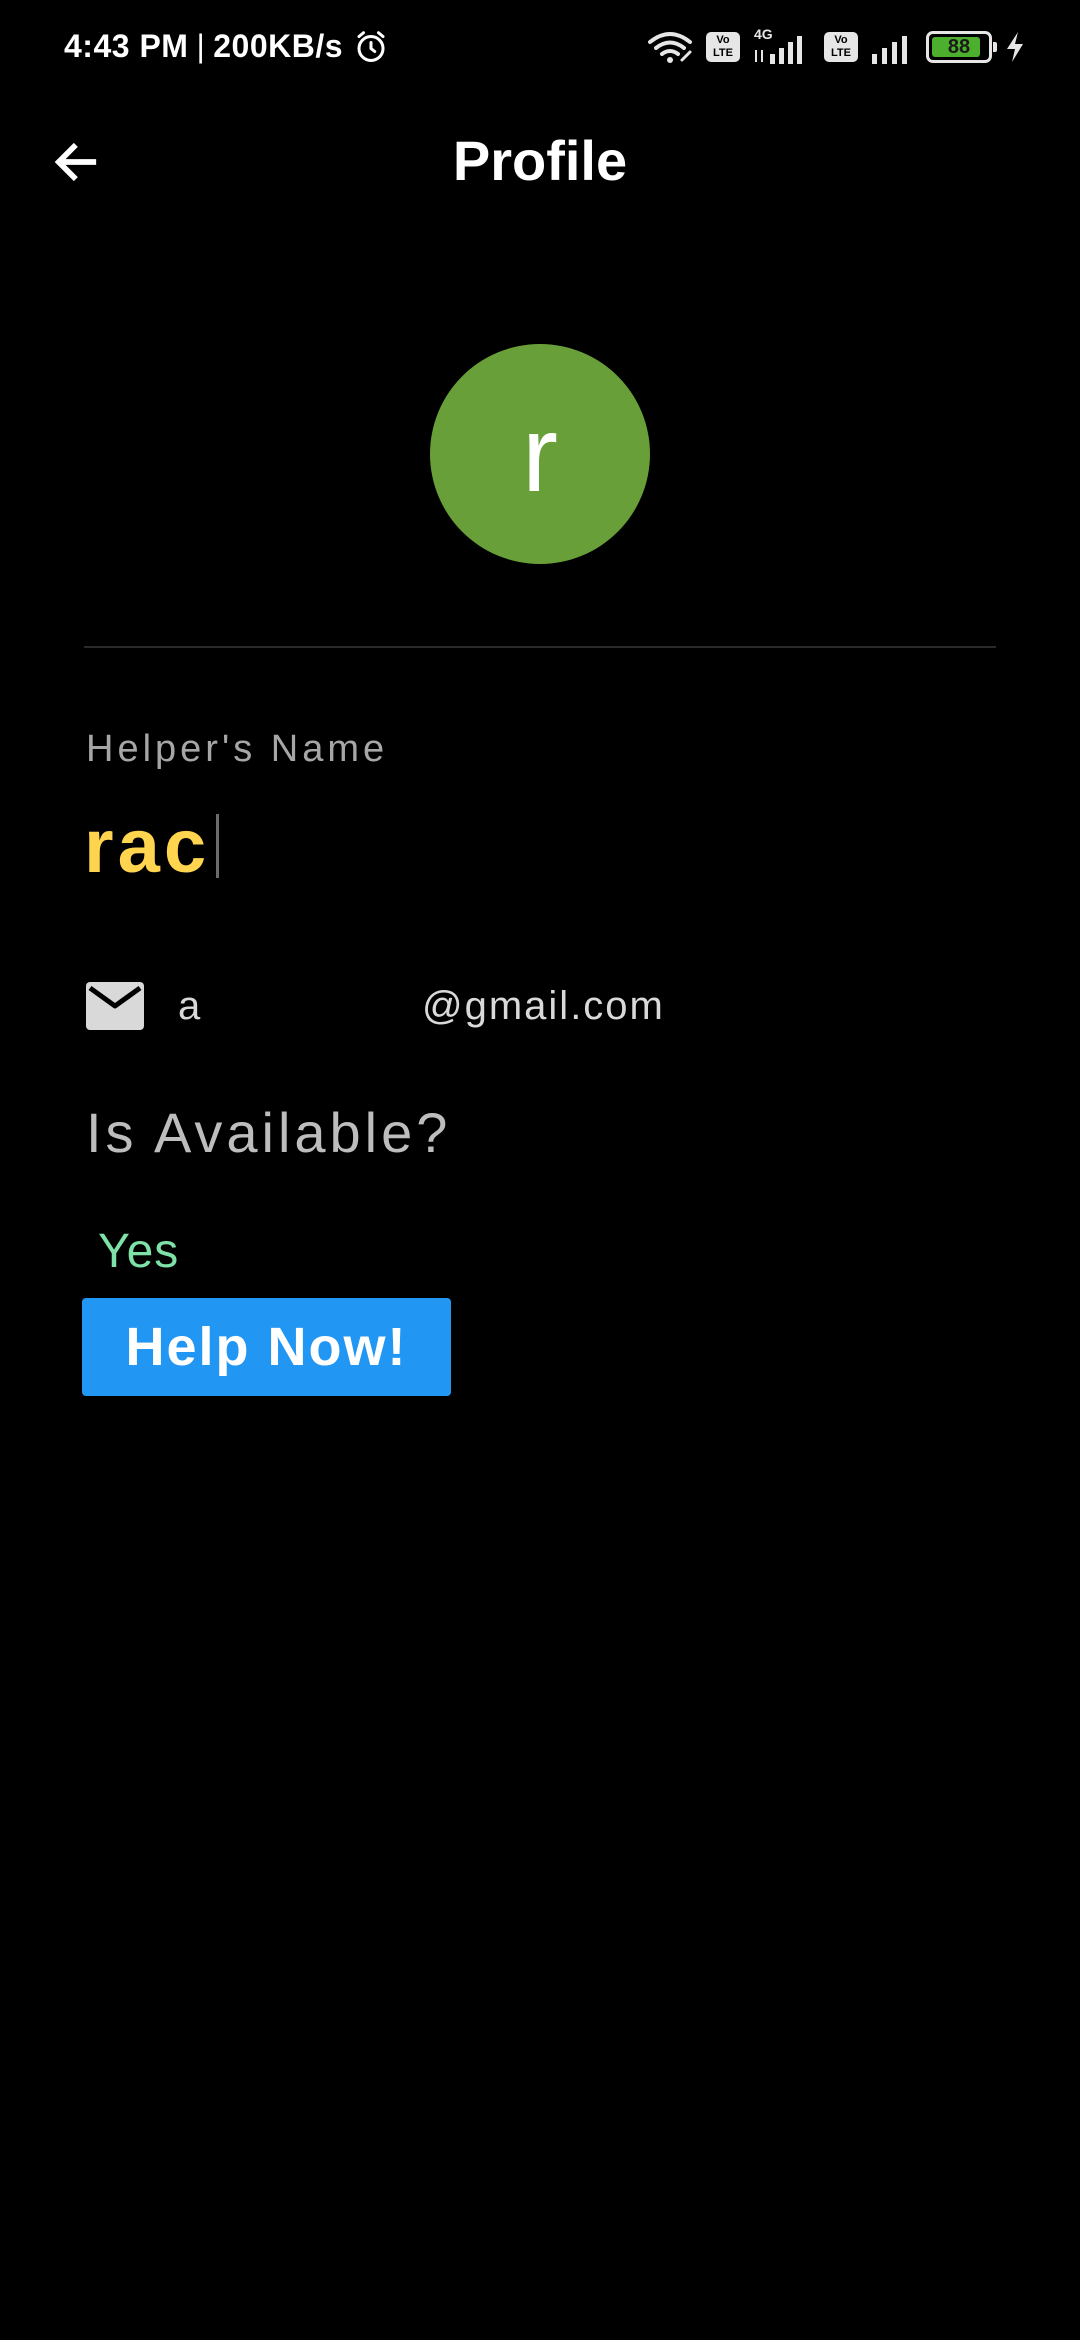 The image size is (1080, 2340). I want to click on avatar-initial: r, so click(540, 453).